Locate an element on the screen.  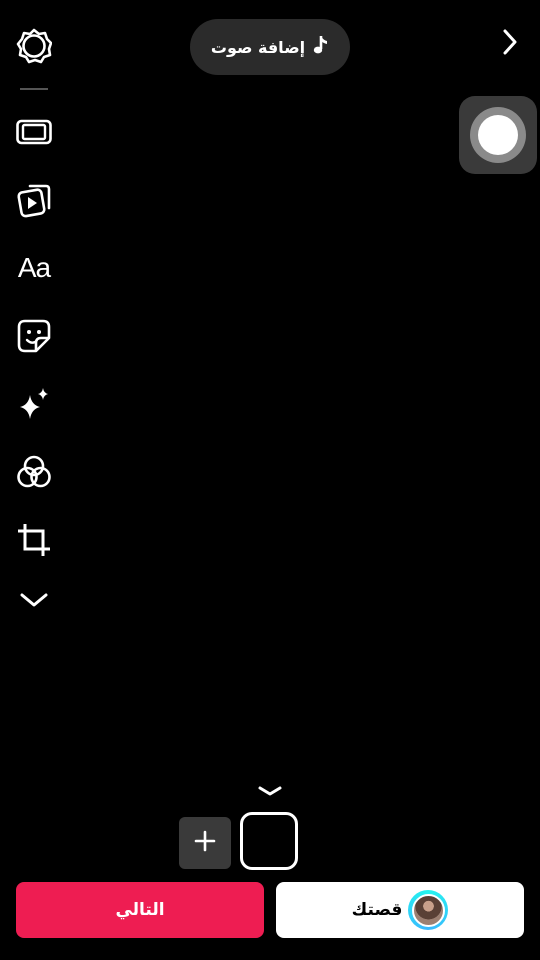
gear-icon is located at coordinates (34, 46).